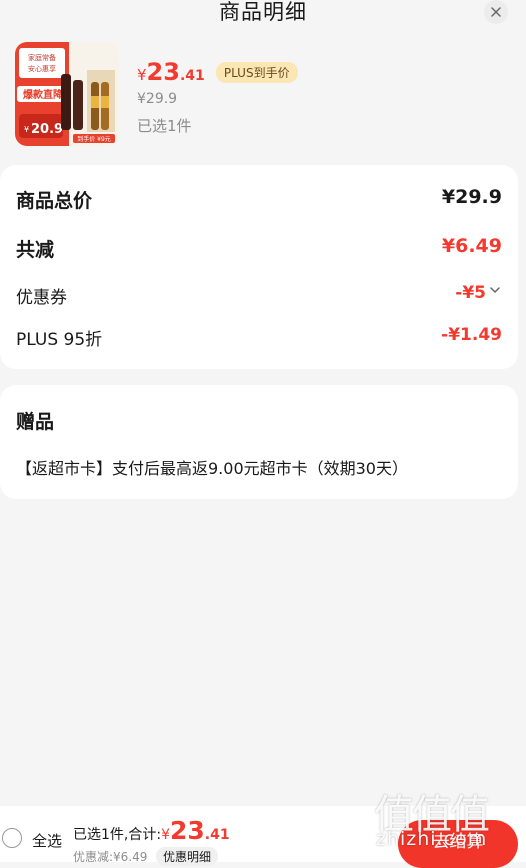  I want to click on price-block: ¥23.41 PLUS到手价, so click(217, 72).